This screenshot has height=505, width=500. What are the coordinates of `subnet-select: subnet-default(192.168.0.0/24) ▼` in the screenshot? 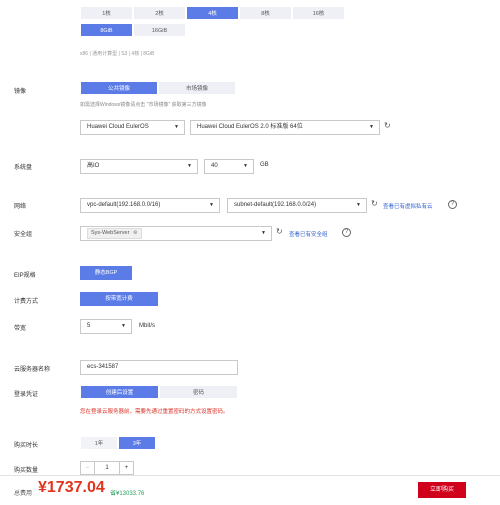 It's located at (297, 205).